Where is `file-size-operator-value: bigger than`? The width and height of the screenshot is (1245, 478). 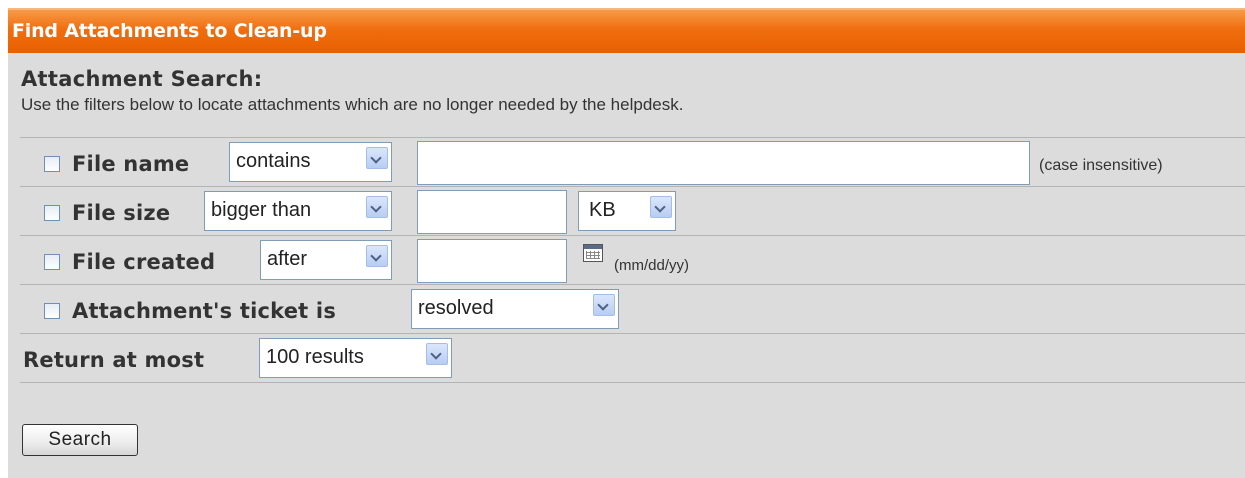
file-size-operator-value: bigger than is located at coordinates (261, 210).